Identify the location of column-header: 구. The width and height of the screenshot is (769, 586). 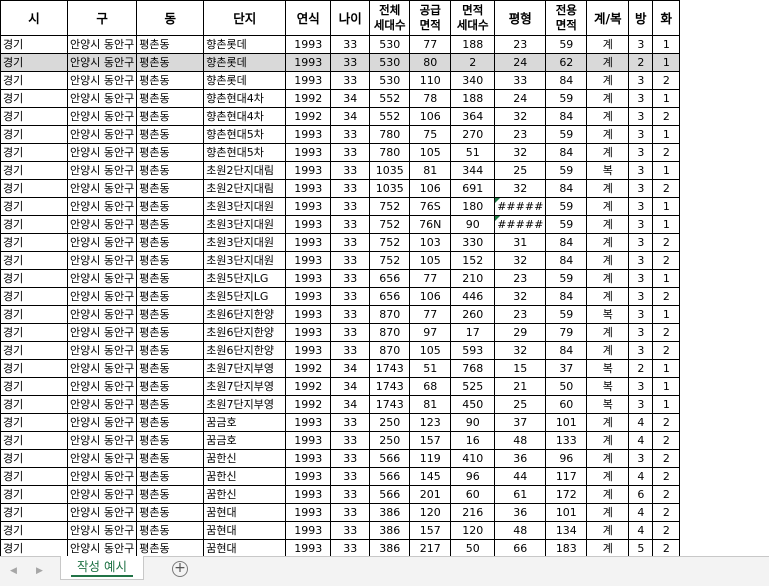
(102, 18).